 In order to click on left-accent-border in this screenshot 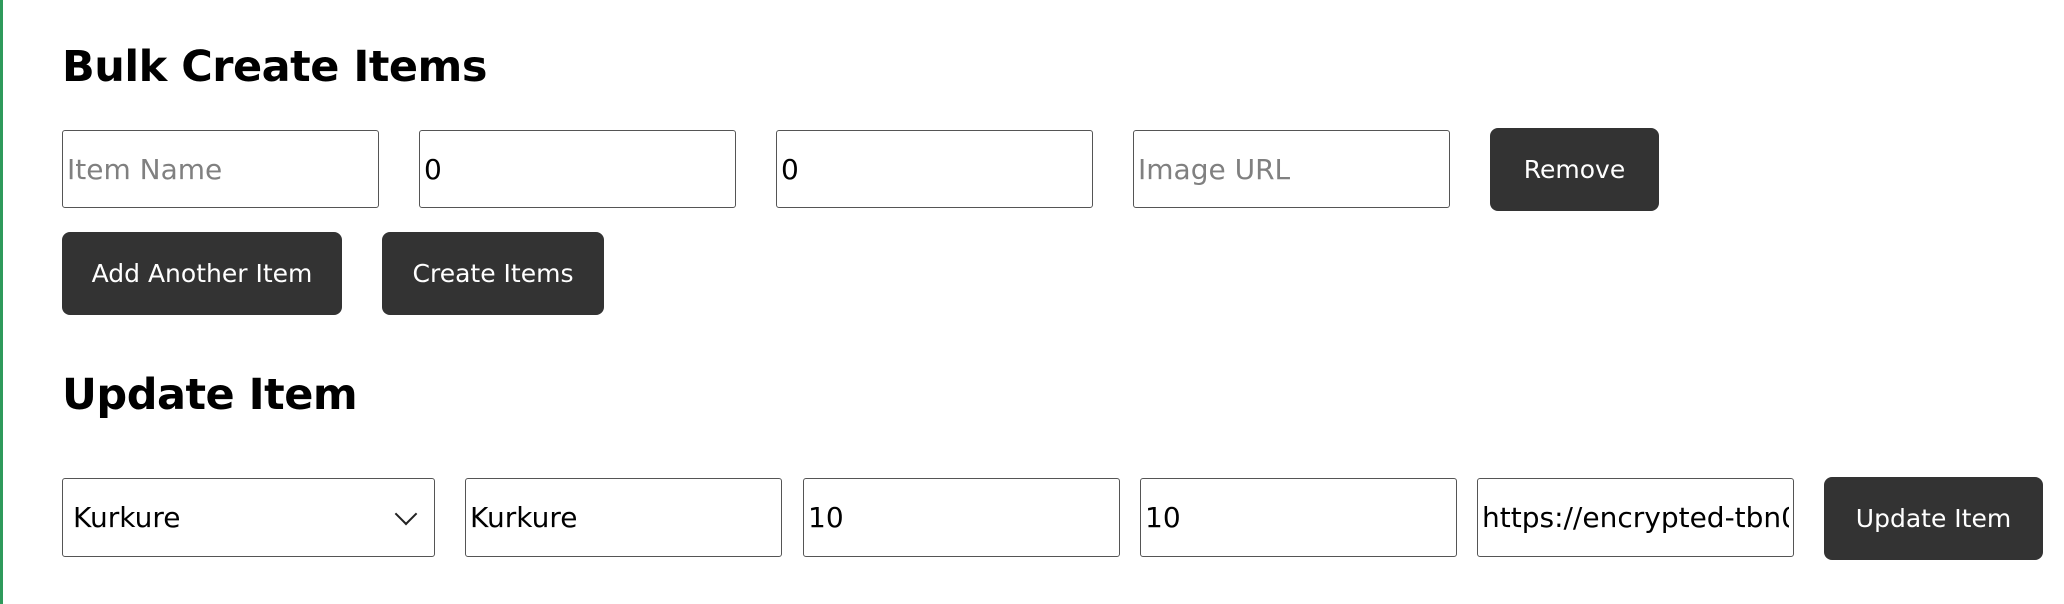, I will do `click(1, 302)`.